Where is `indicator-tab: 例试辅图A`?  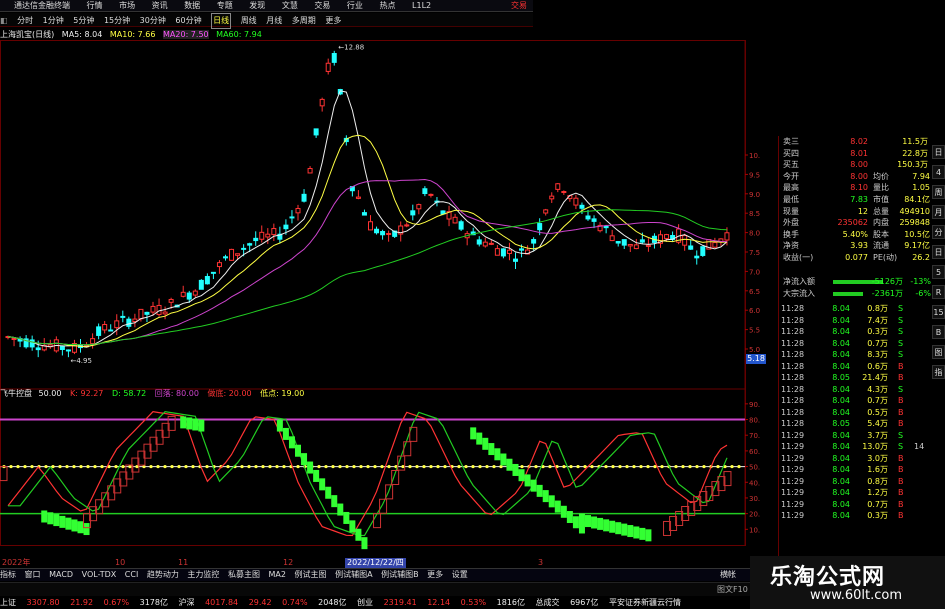
indicator-tab: 例试辅图A is located at coordinates (353, 575).